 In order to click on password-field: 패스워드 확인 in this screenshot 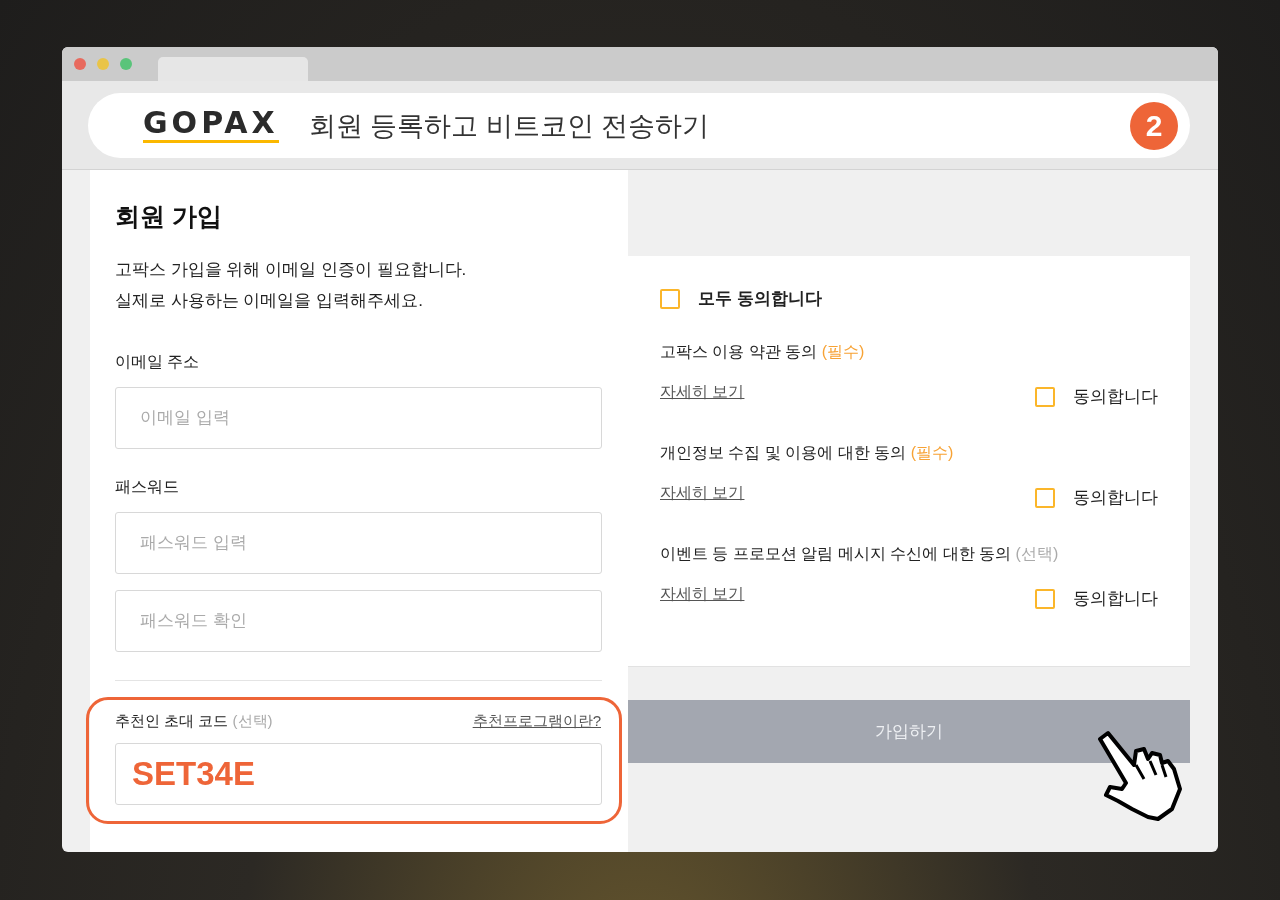, I will do `click(358, 621)`.